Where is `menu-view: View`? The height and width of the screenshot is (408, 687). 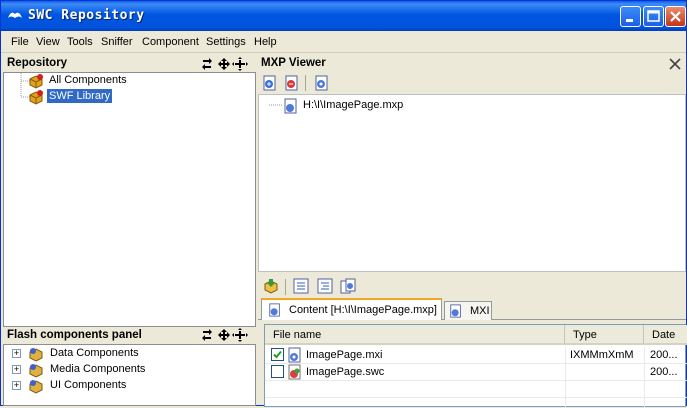
menu-view: View is located at coordinates (48, 42).